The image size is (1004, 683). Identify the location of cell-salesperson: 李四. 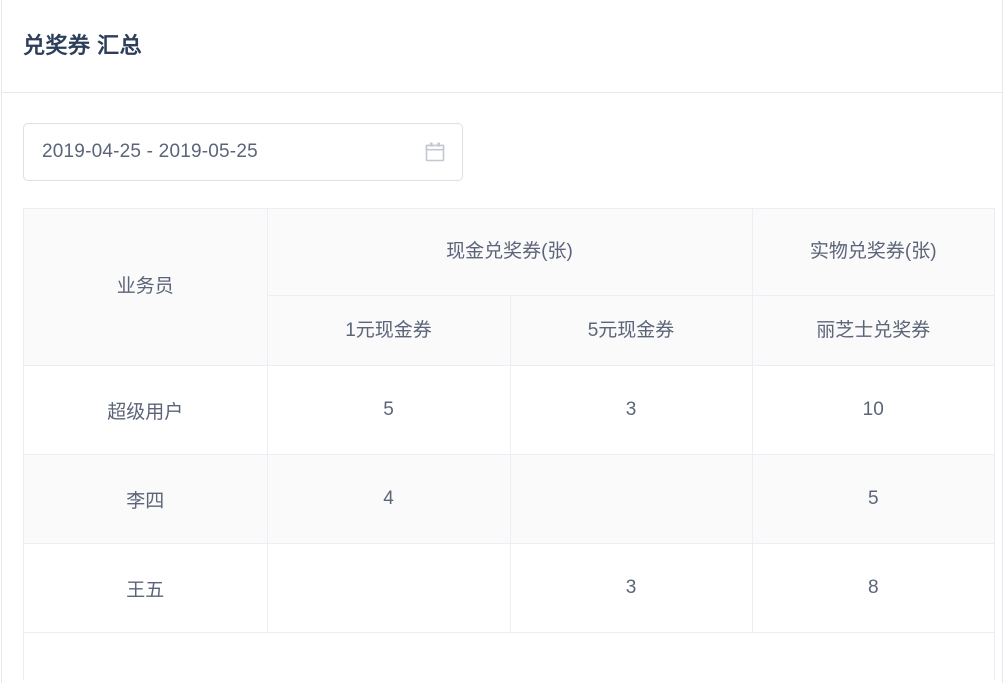
(146, 499).